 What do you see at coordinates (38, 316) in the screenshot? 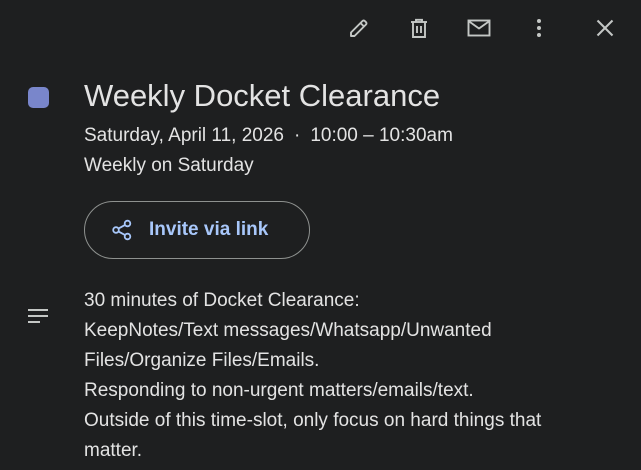
I see `notes-icon` at bounding box center [38, 316].